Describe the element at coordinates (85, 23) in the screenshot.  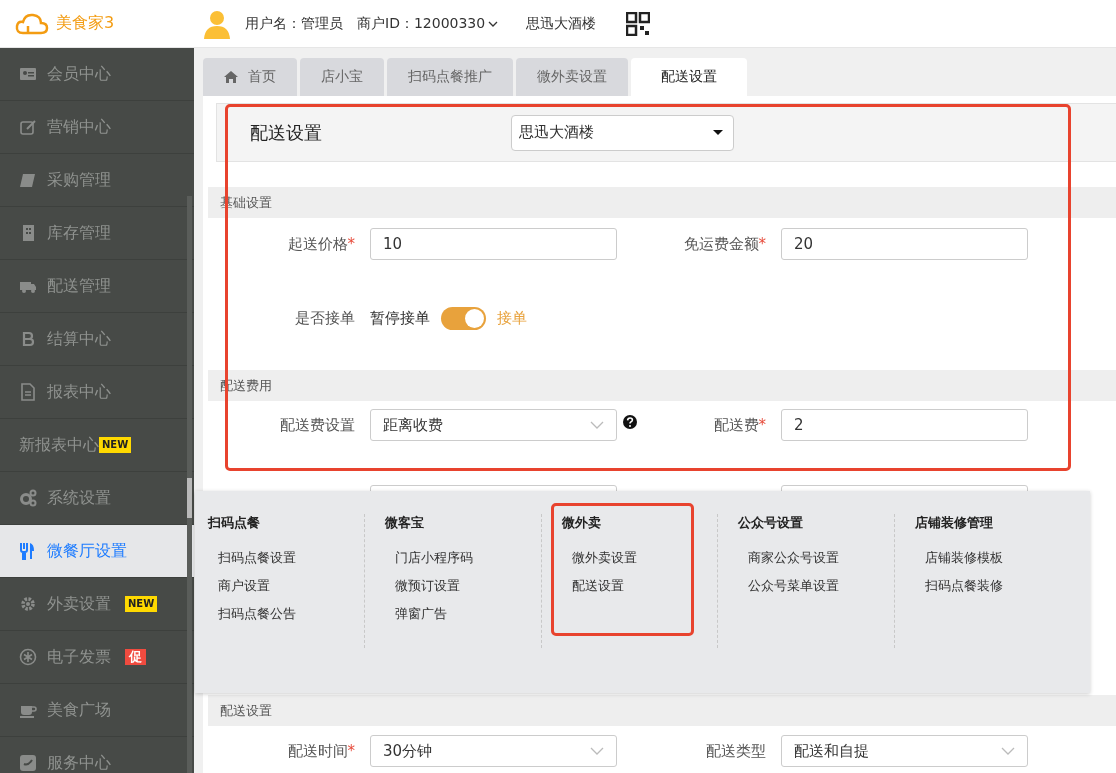
I see `app-logo-text: 美食家3` at that location.